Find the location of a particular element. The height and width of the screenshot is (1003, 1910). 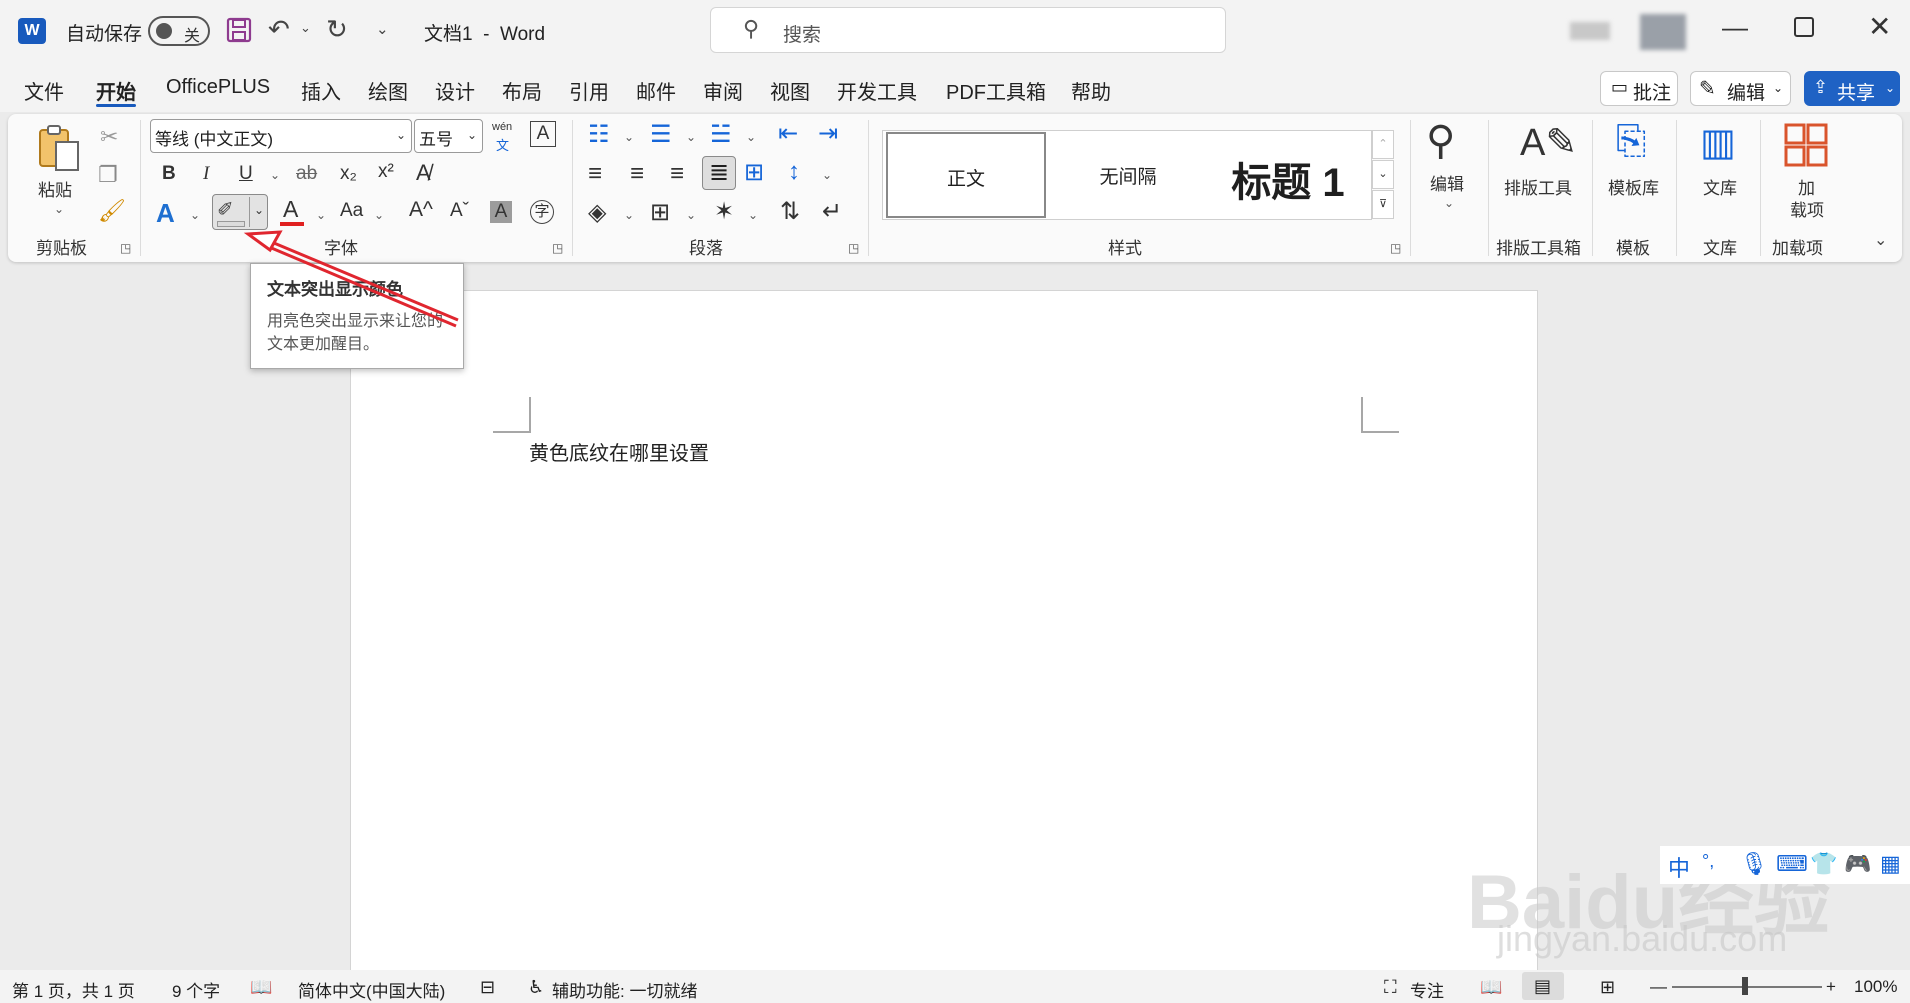

bullets-dropdown-icon: ⌄ is located at coordinates (629, 137).